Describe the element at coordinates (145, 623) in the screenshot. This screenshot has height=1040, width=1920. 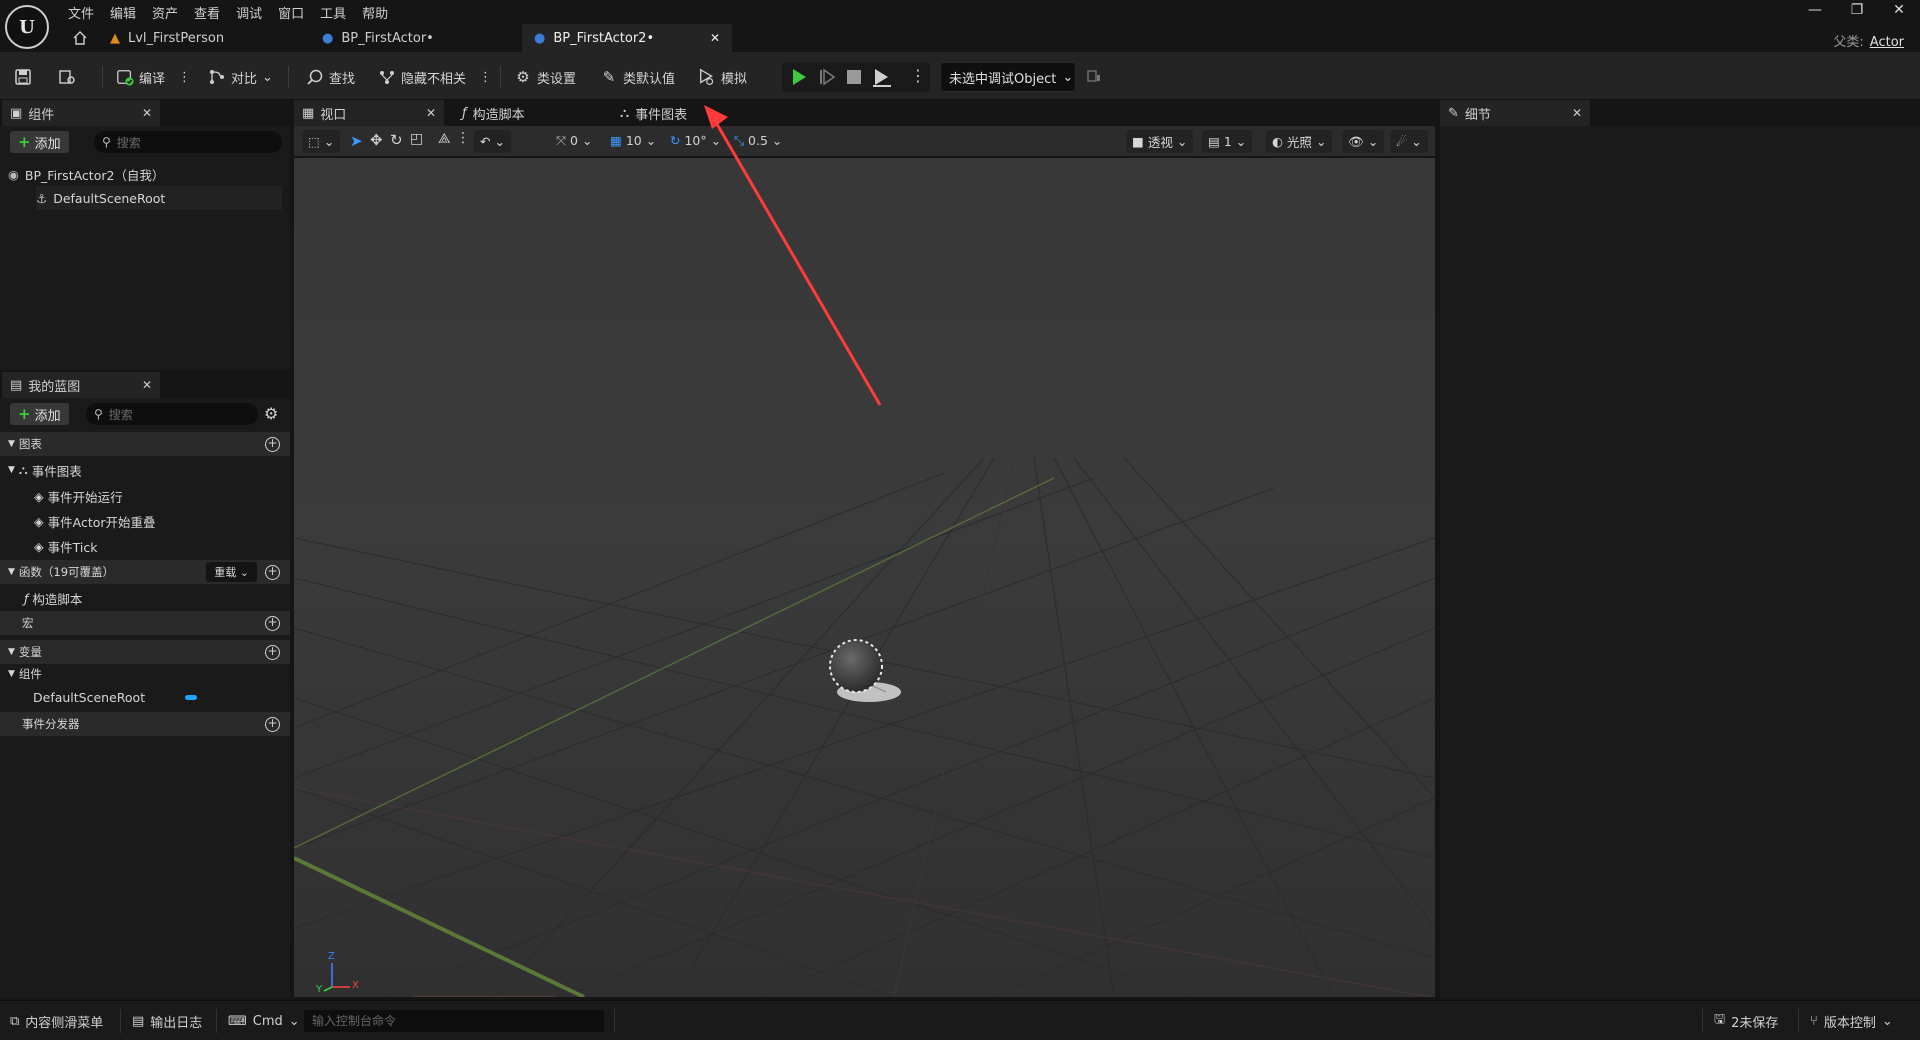
I see `section-macros: 宏 +` at that location.